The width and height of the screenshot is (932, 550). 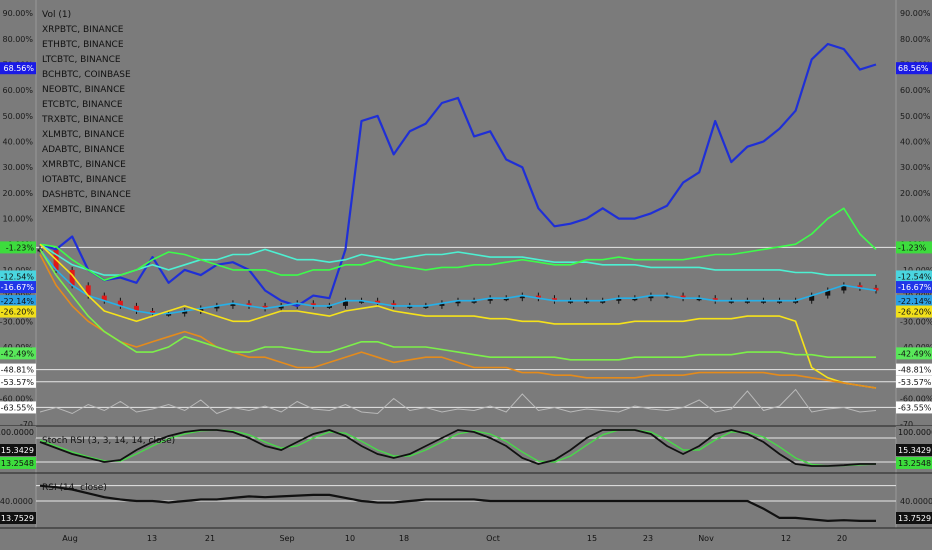 I want to click on legend-volume: Vol (1), so click(x=56, y=15).